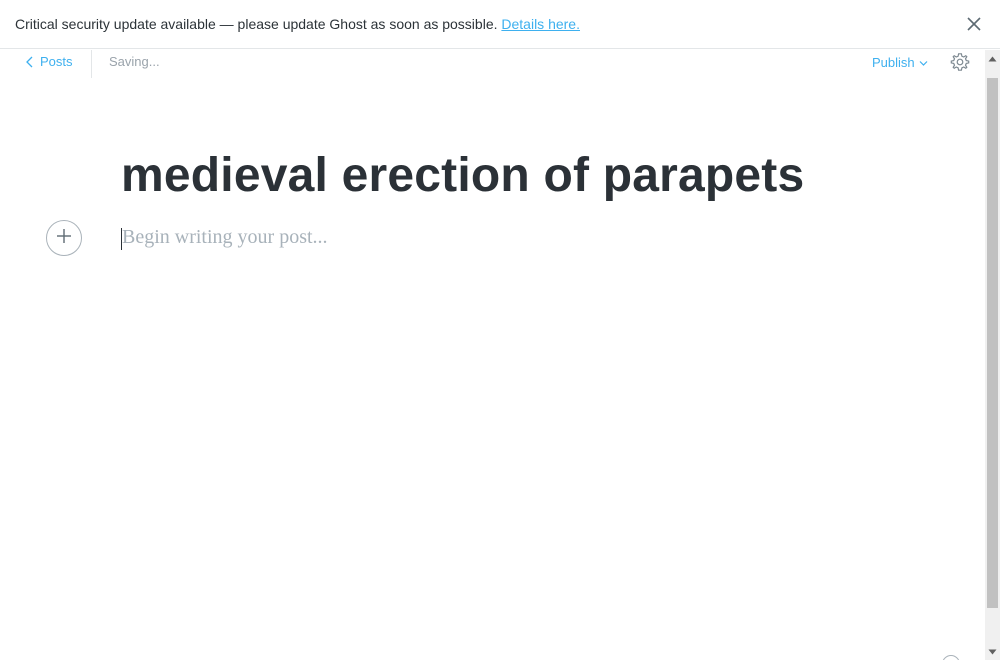 Image resolution: width=1000 pixels, height=660 pixels. I want to click on help-icon, so click(951, 657).